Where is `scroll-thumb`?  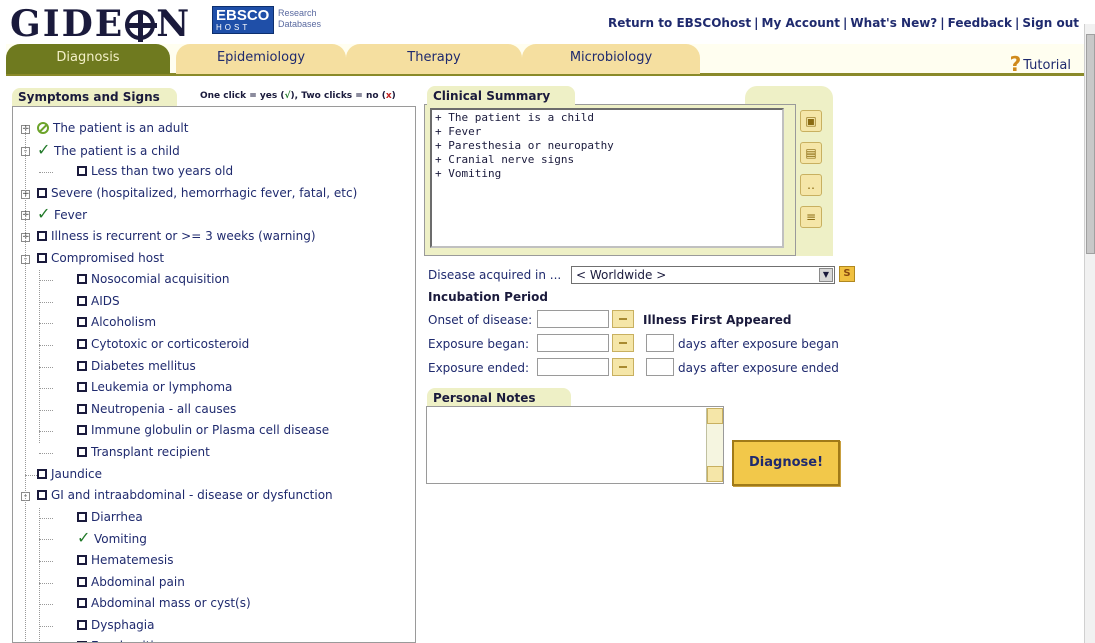 scroll-thumb is located at coordinates (1090, 144).